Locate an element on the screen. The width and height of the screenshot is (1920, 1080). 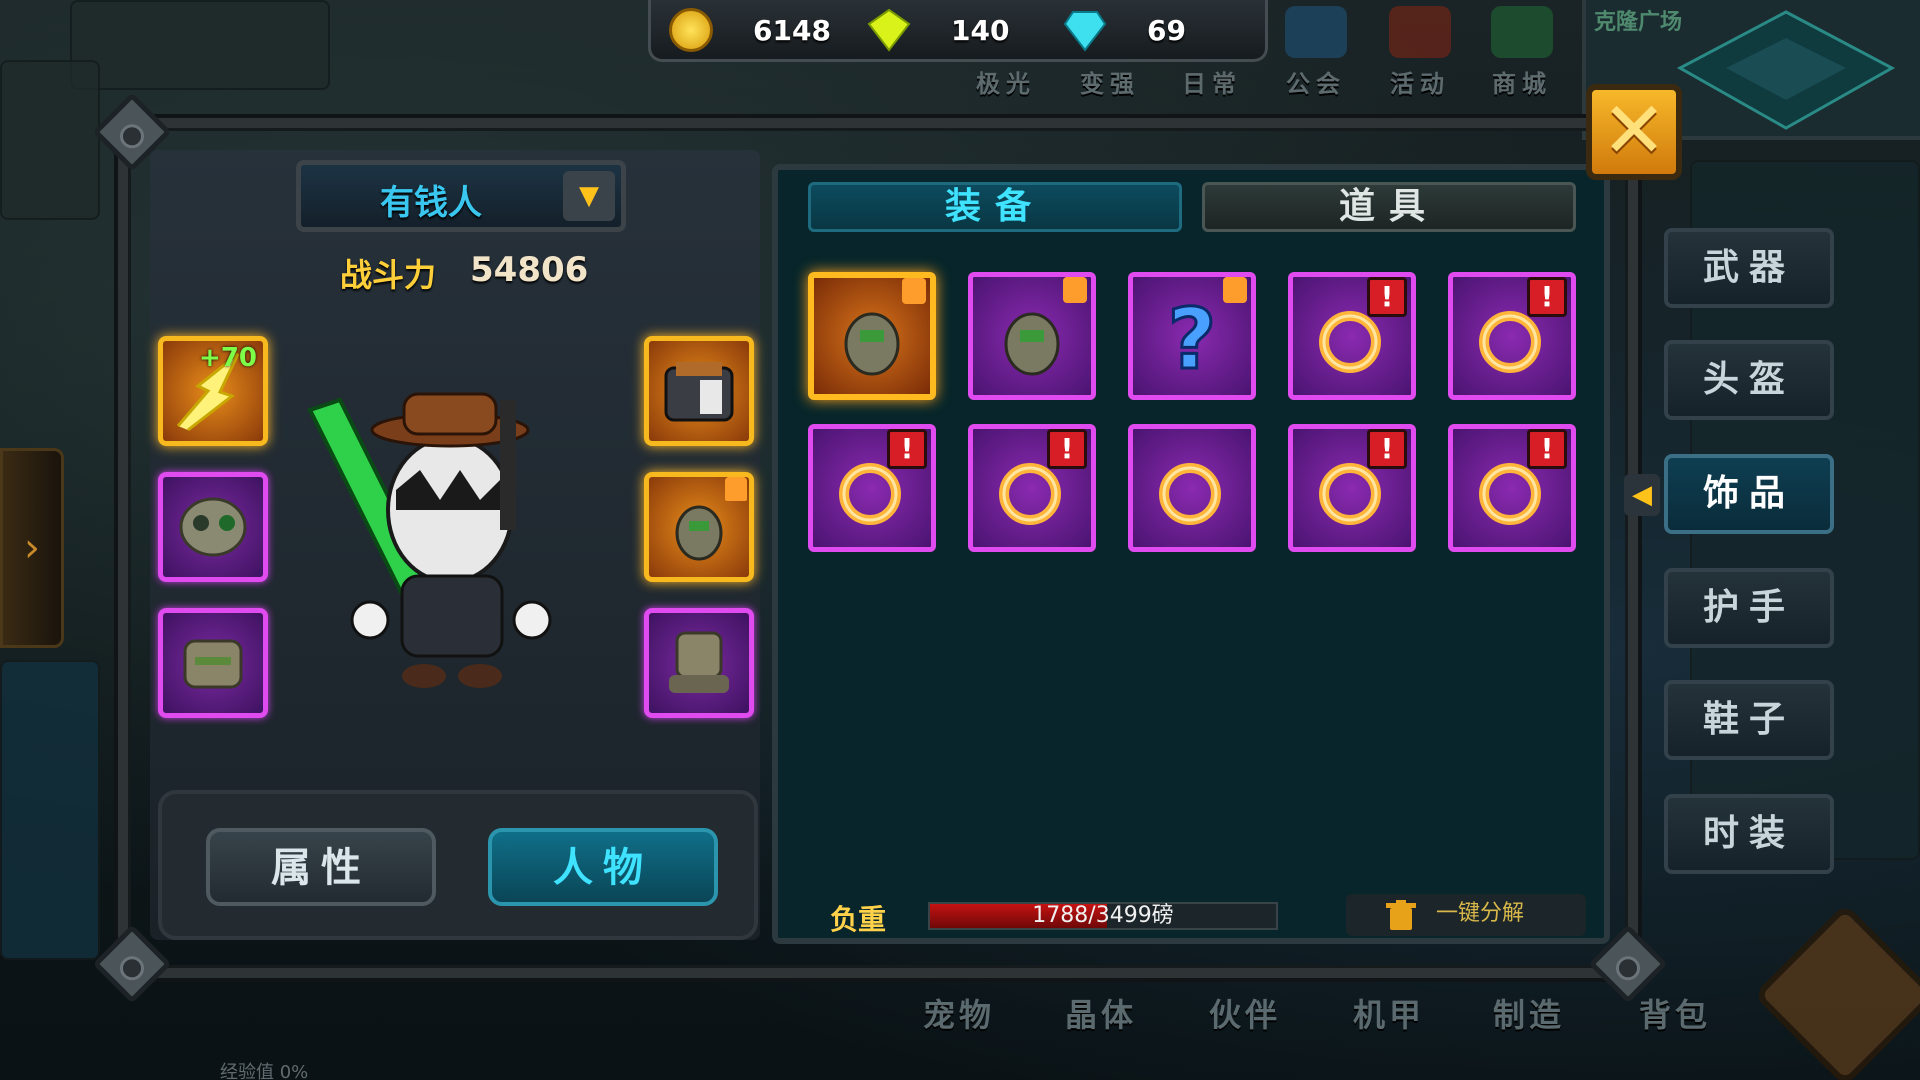
active-category-indicator-icon: ◀ is located at coordinates (1642, 495).